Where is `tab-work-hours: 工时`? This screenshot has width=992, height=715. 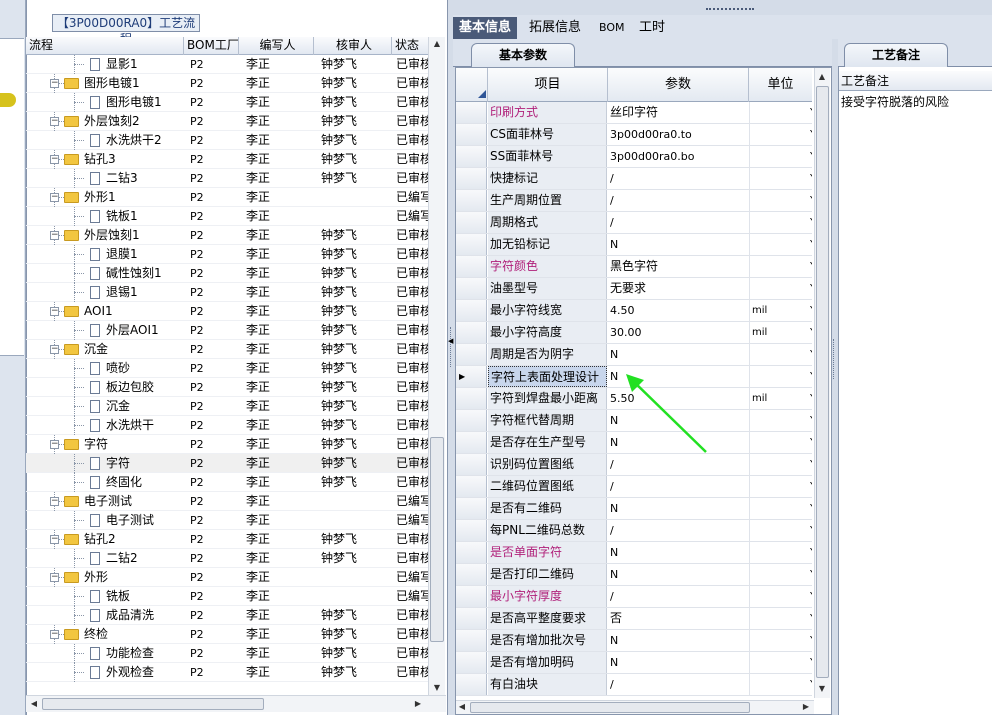 tab-work-hours: 工时 is located at coordinates (652, 28).